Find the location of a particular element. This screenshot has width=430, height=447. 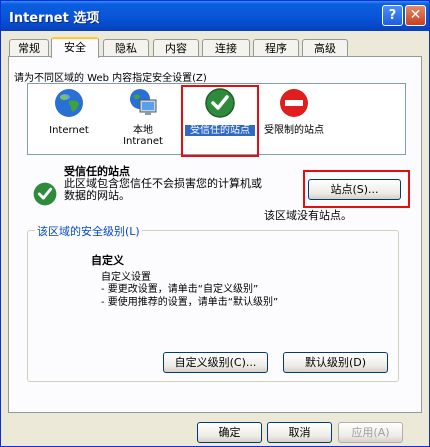

cancel-button: 取消 is located at coordinates (299, 432).